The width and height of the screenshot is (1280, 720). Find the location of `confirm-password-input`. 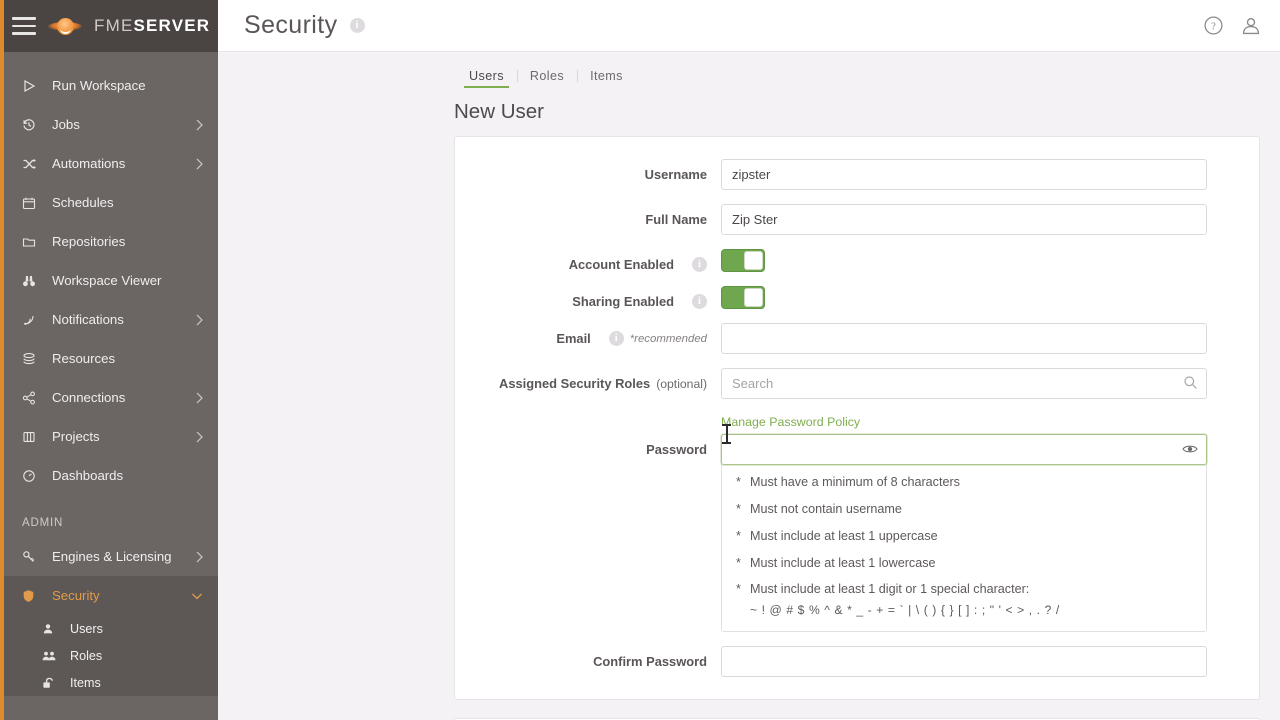

confirm-password-input is located at coordinates (964, 662).